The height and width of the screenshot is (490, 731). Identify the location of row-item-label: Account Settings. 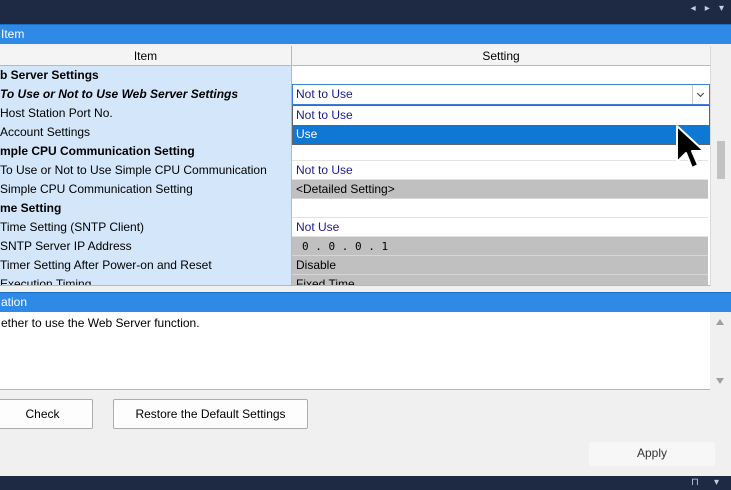
(146, 132).